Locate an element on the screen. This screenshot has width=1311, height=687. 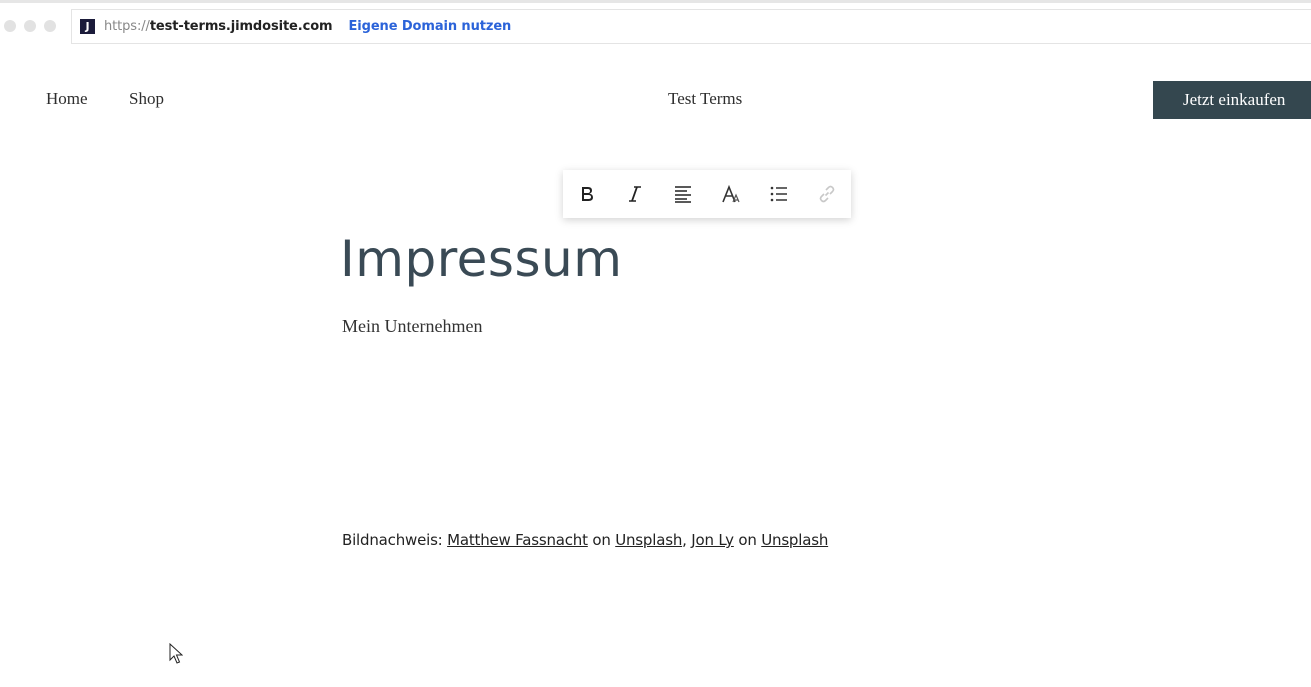
jimdo-logo-icon: J is located at coordinates (87, 26).